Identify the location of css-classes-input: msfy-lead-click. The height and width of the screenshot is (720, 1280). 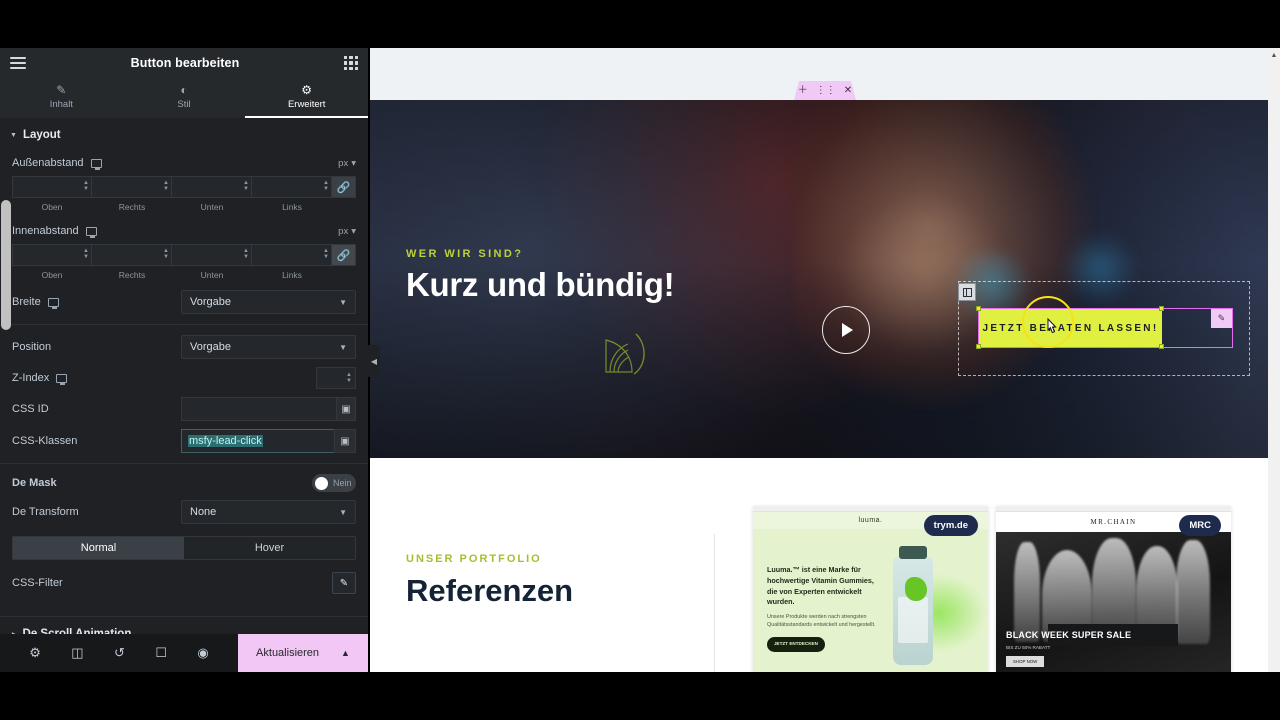
(257, 441).